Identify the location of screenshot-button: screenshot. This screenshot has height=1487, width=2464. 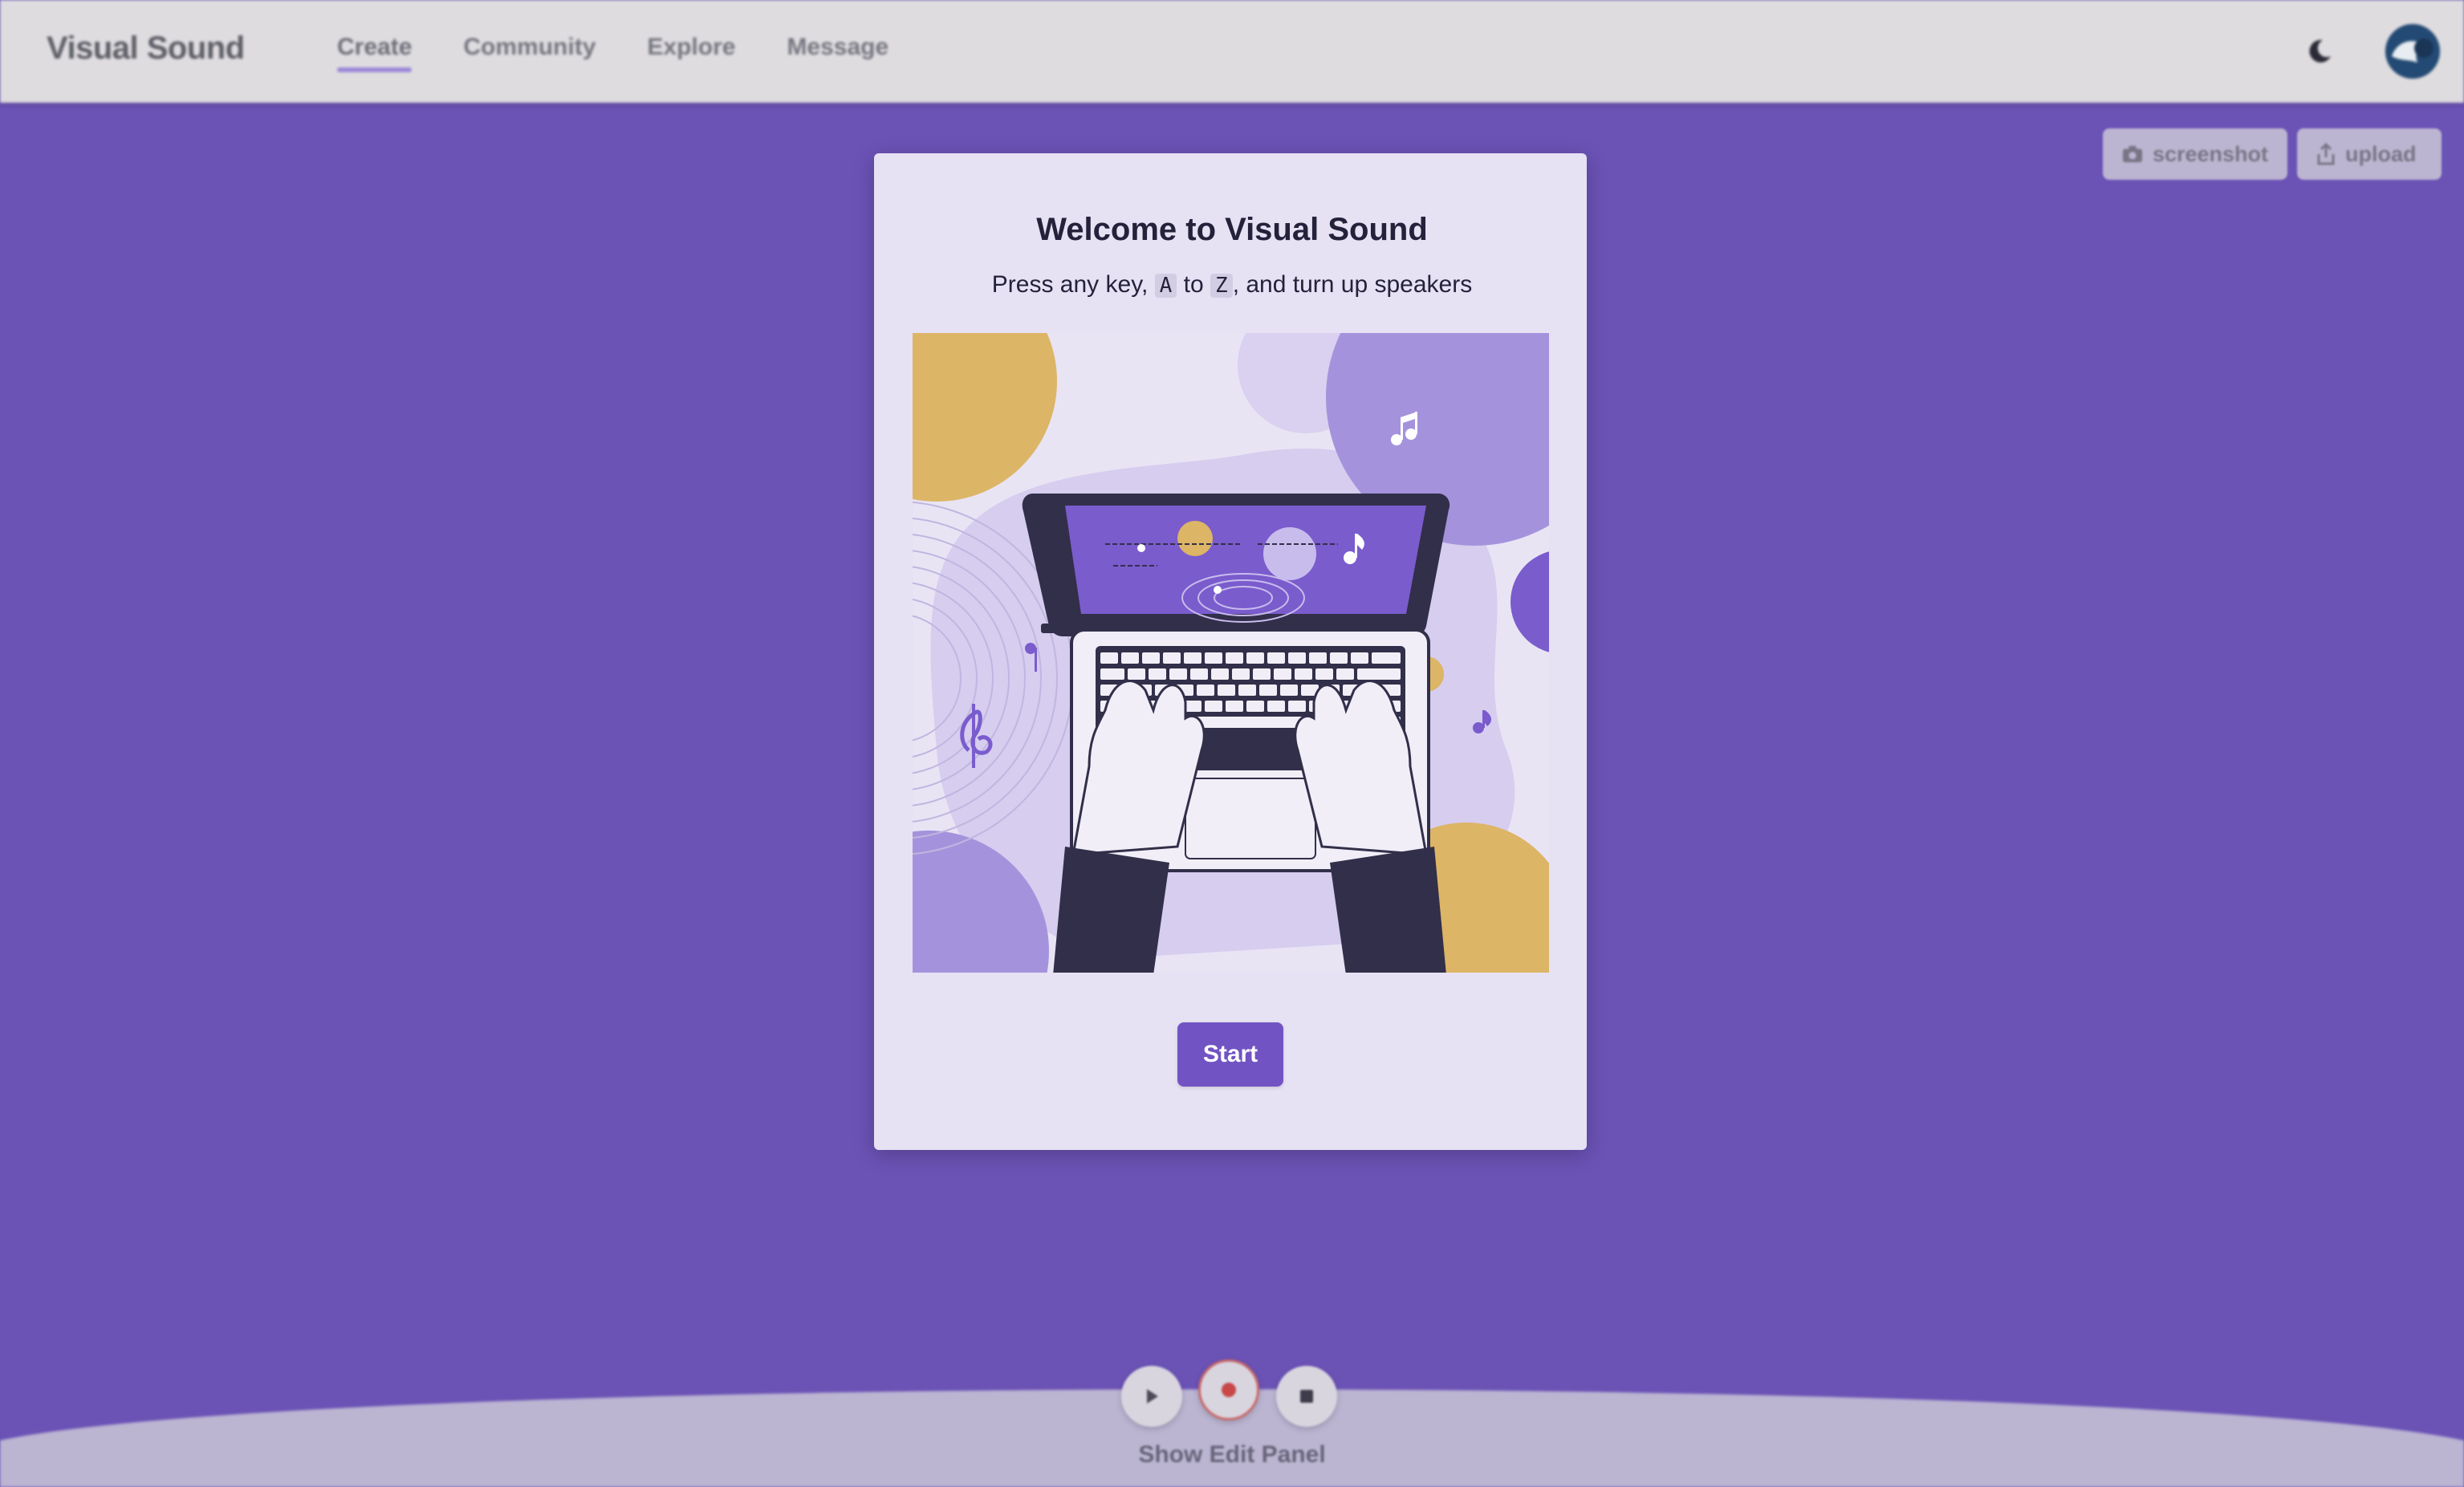
(2195, 154).